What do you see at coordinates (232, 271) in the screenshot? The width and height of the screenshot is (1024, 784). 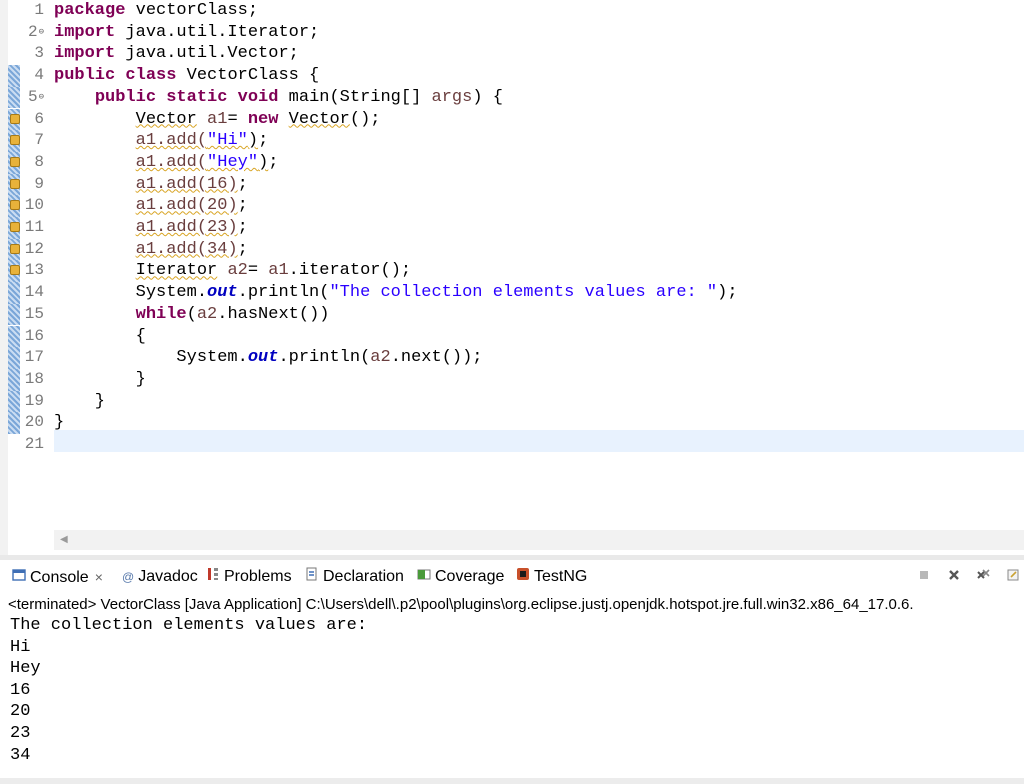 I see `code-line: Iterator a2= a1.iterator();` at bounding box center [232, 271].